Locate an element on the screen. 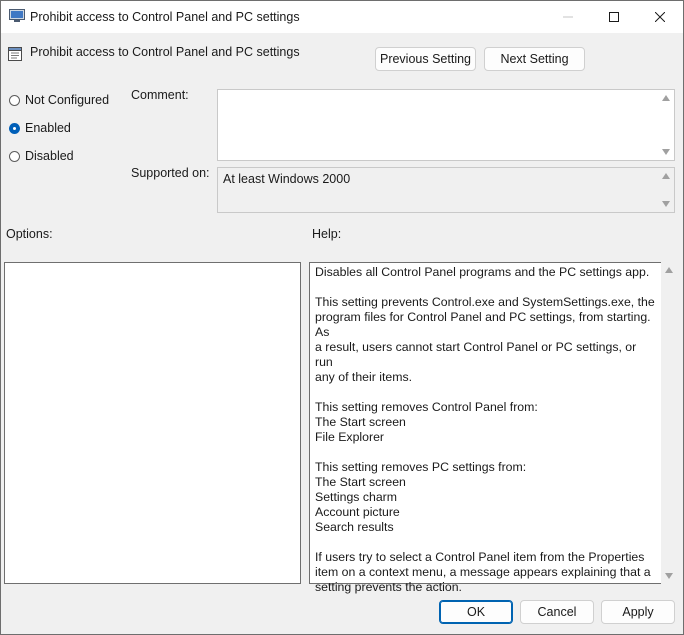 This screenshot has width=684, height=635. help-line: File Explorer is located at coordinates (350, 437).